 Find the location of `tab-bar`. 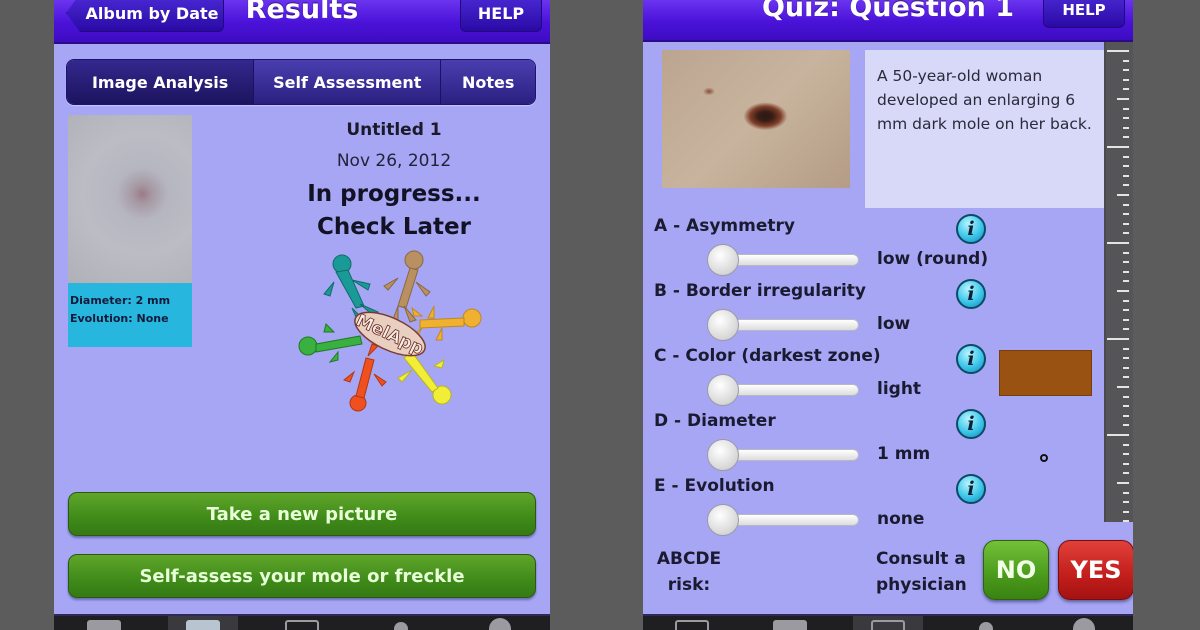

tab-bar is located at coordinates (302, 622).